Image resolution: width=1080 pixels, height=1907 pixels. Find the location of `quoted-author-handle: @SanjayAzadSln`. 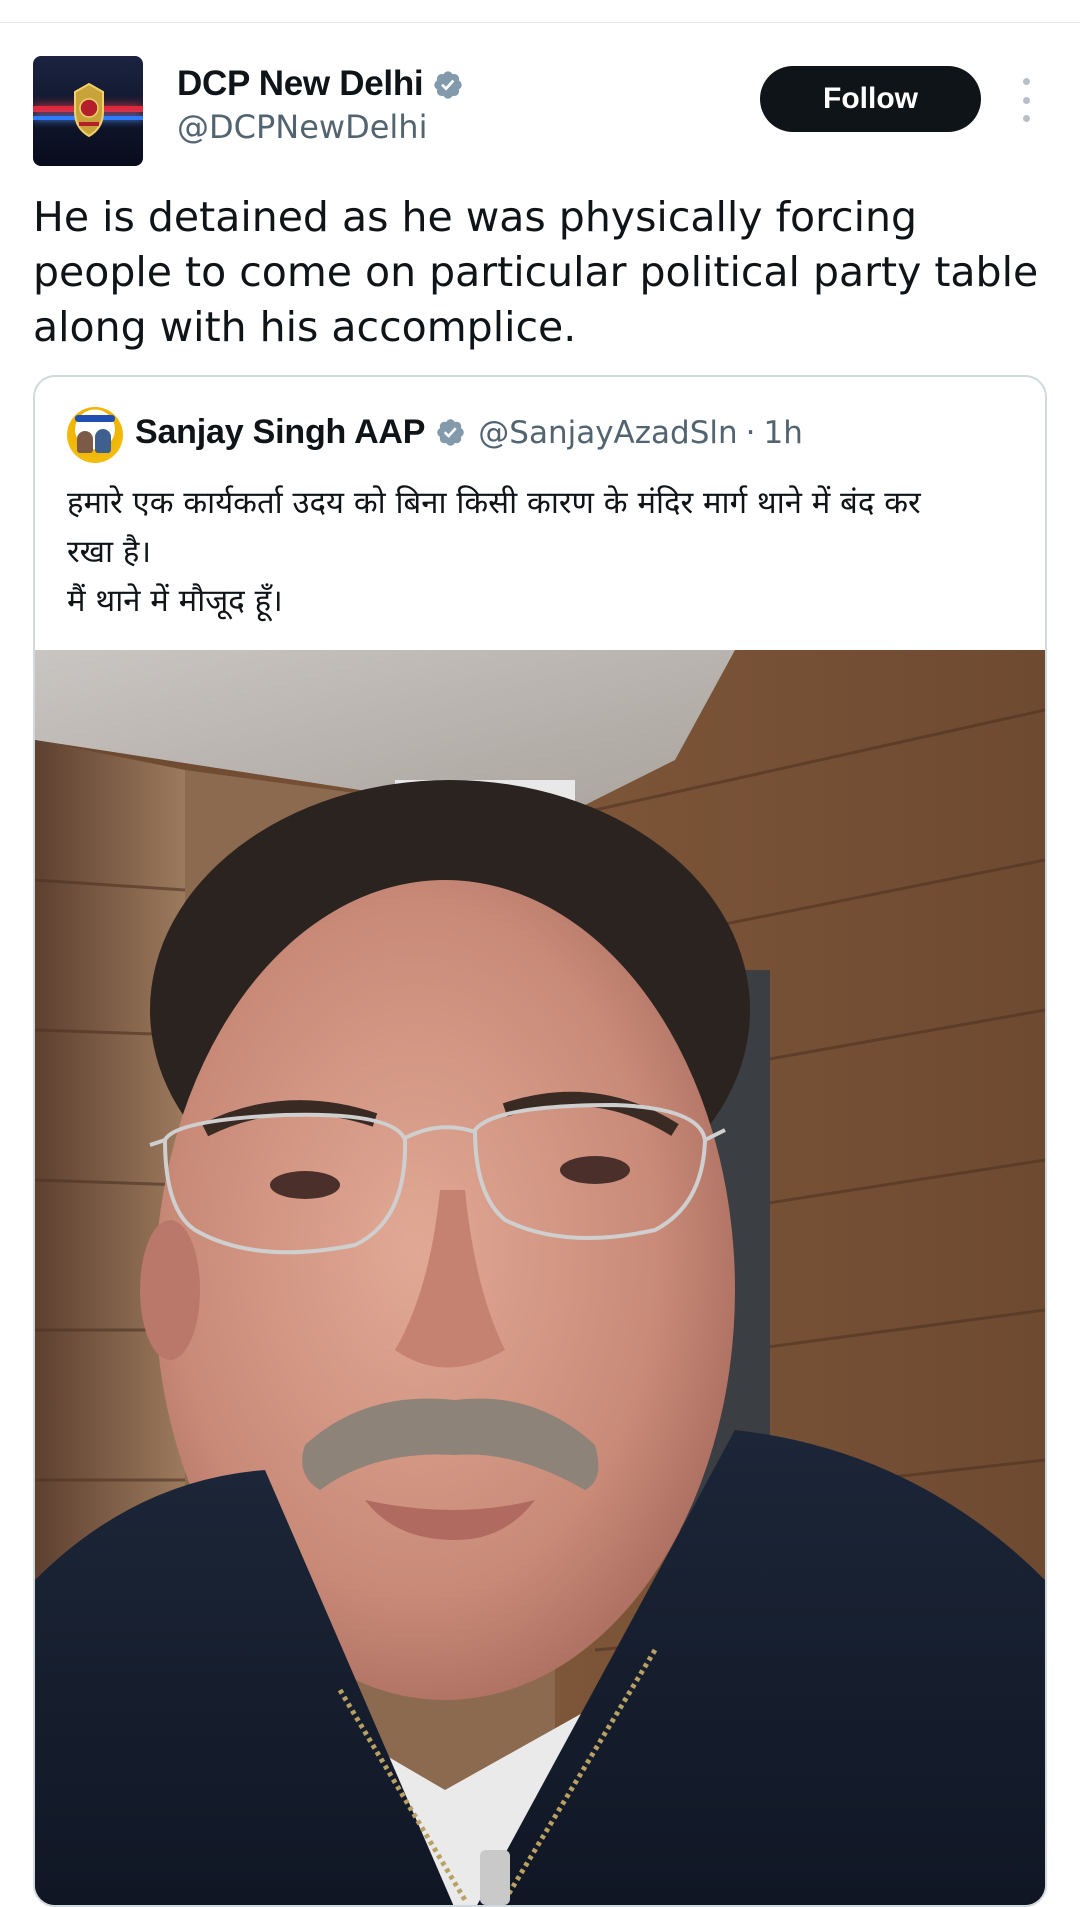

quoted-author-handle: @SanjayAzadSln is located at coordinates (607, 433).